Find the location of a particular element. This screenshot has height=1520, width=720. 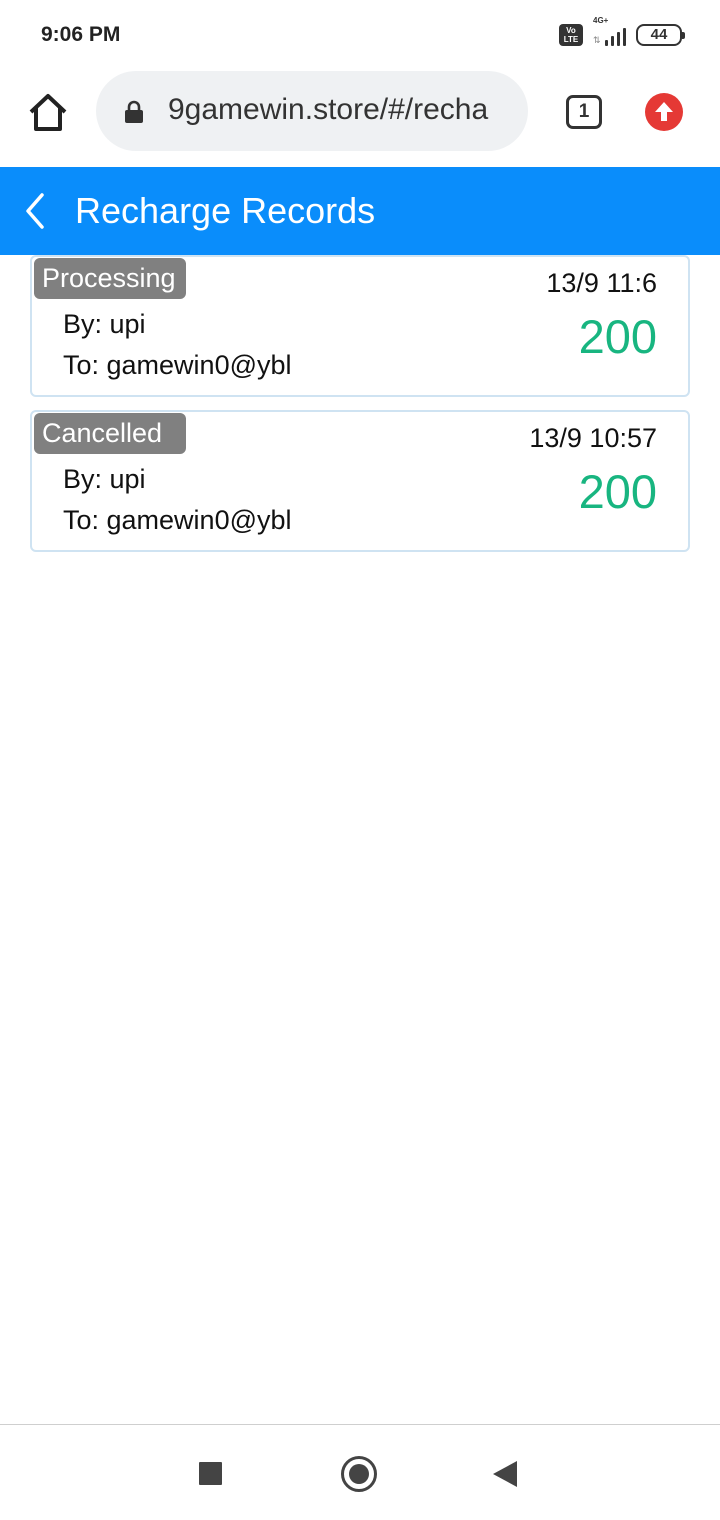

lock-icon is located at coordinates (134, 112).